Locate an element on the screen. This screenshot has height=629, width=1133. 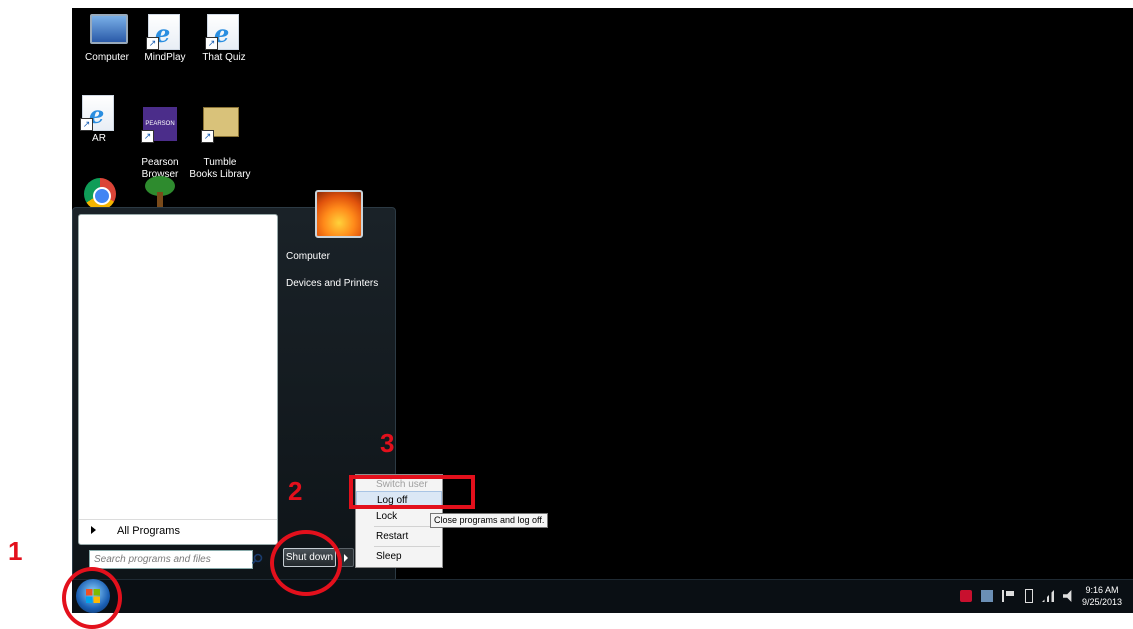
annotation-circle-start is located at coordinates (92, 598).